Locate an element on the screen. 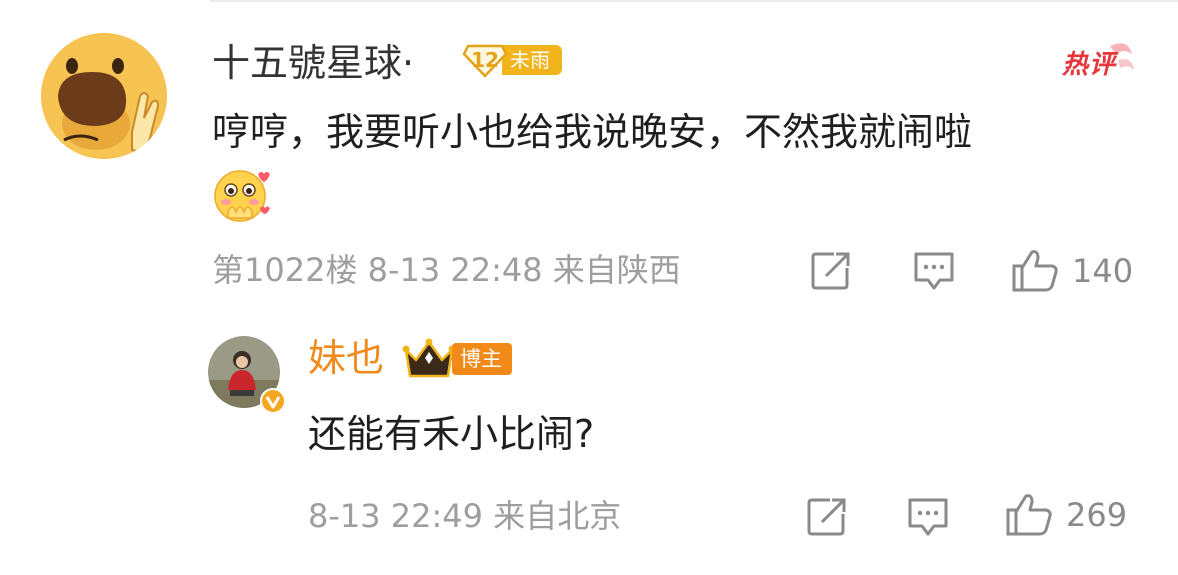  avatar is located at coordinates (104, 96).